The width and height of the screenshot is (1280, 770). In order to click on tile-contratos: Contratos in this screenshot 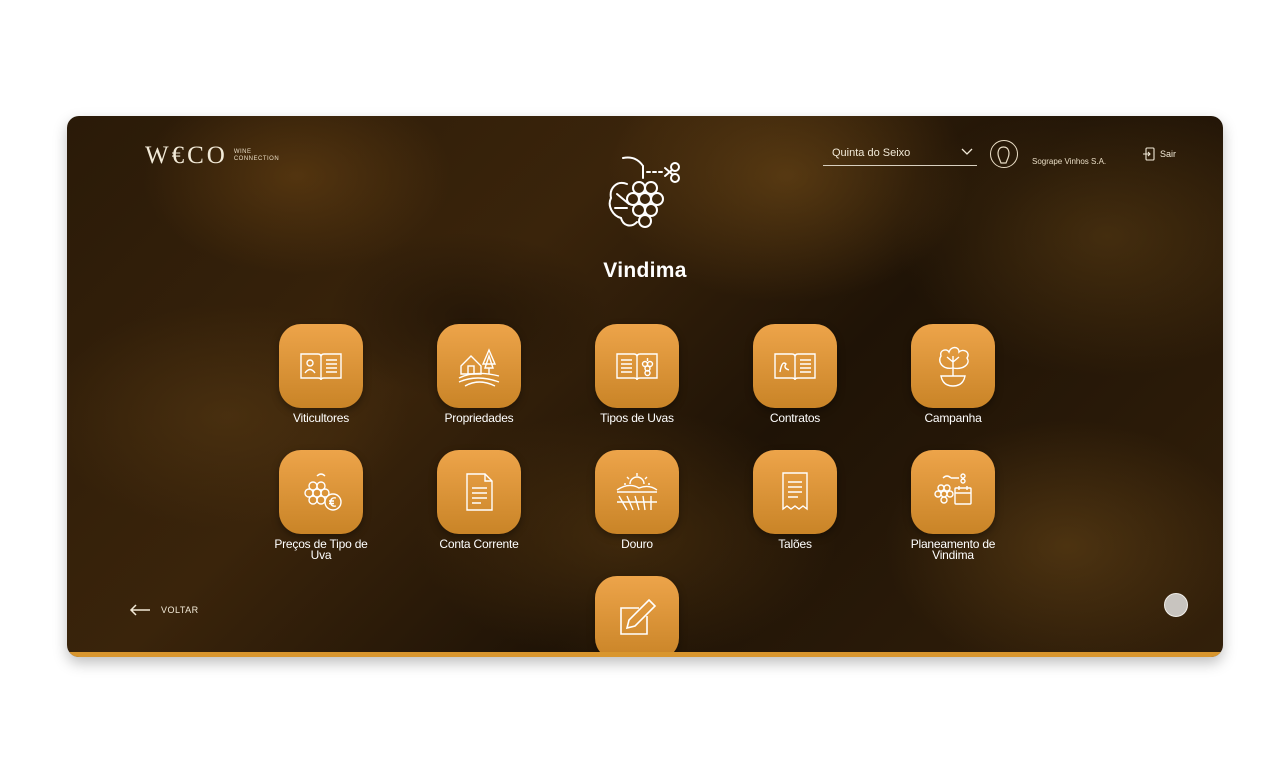, I will do `click(795, 374)`.